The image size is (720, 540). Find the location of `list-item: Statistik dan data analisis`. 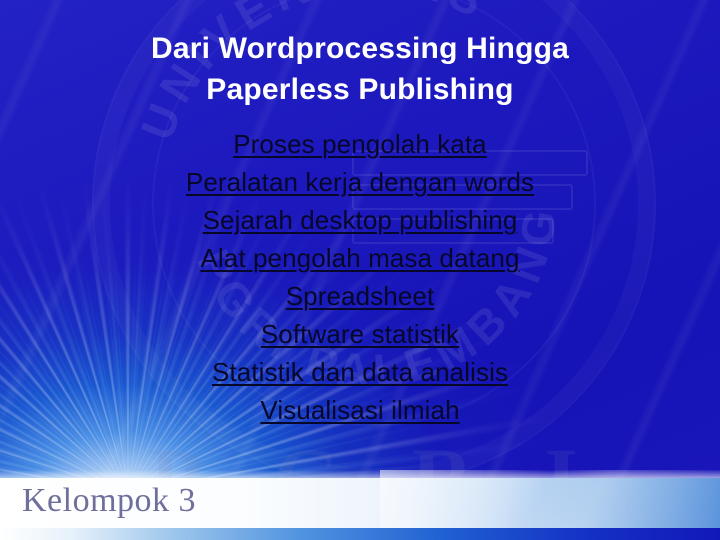

list-item: Statistik dan data analisis is located at coordinates (360, 372).